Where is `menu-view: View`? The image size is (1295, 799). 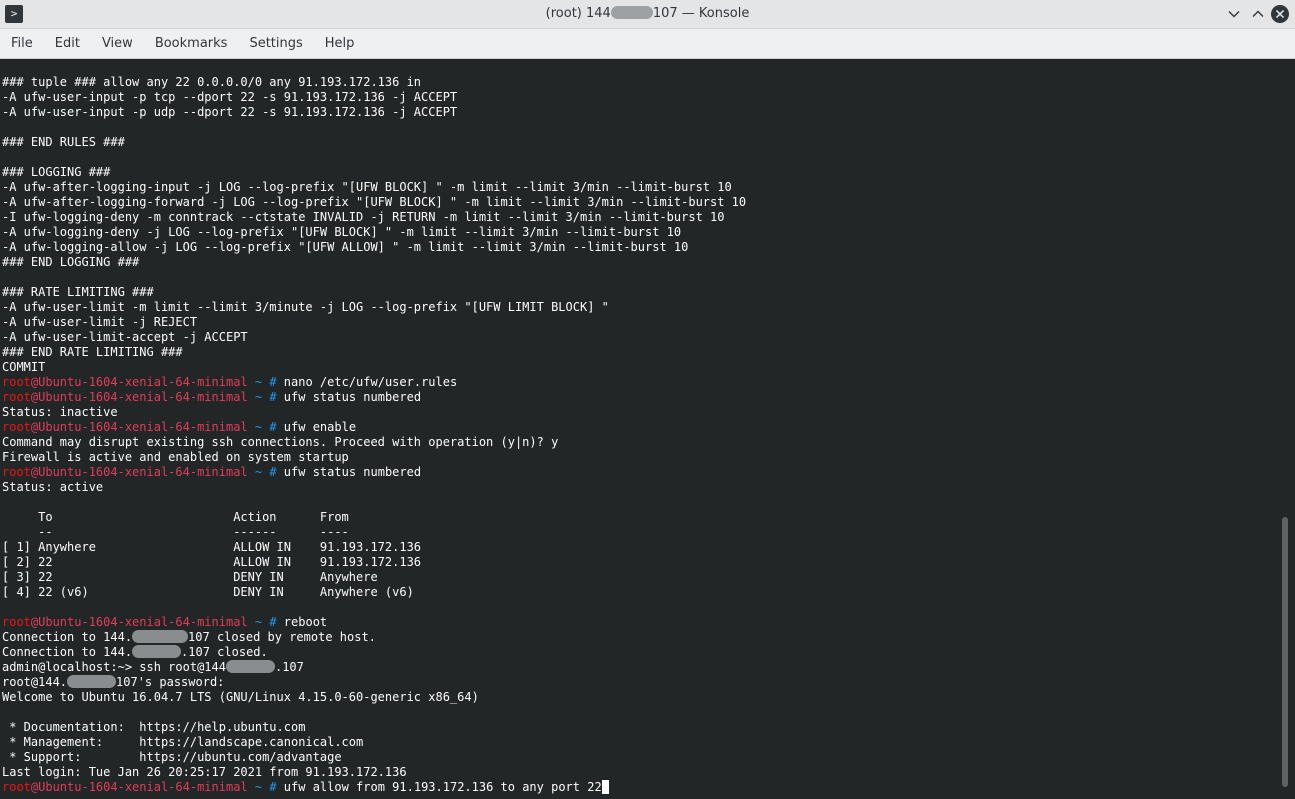 menu-view: View is located at coordinates (117, 44).